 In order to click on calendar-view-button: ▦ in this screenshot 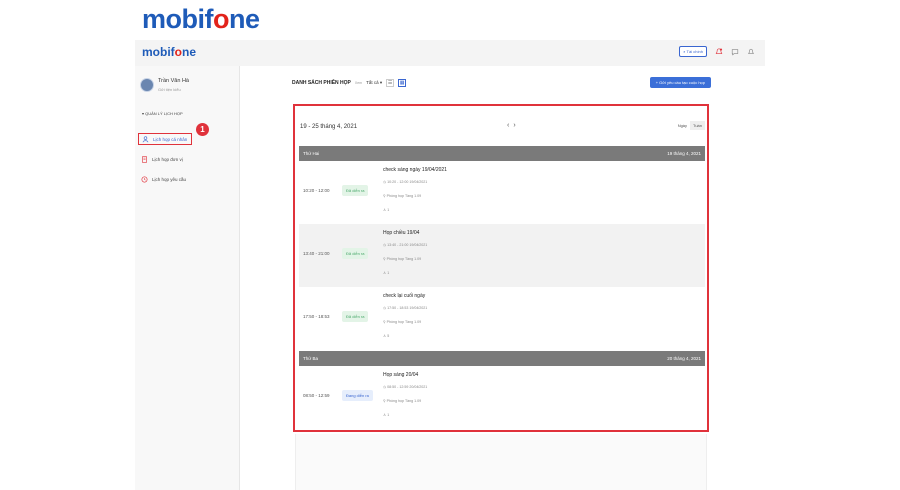, I will do `click(402, 83)`.